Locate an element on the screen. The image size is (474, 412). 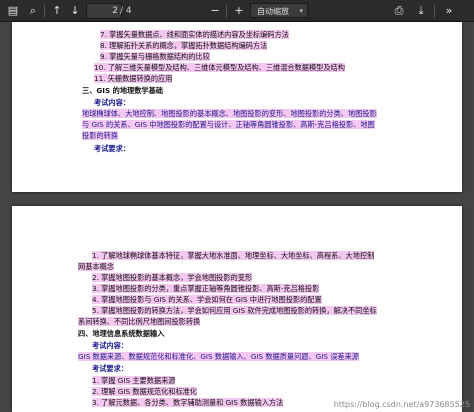
text-span: 投影的转换 is located at coordinates (100, 135).